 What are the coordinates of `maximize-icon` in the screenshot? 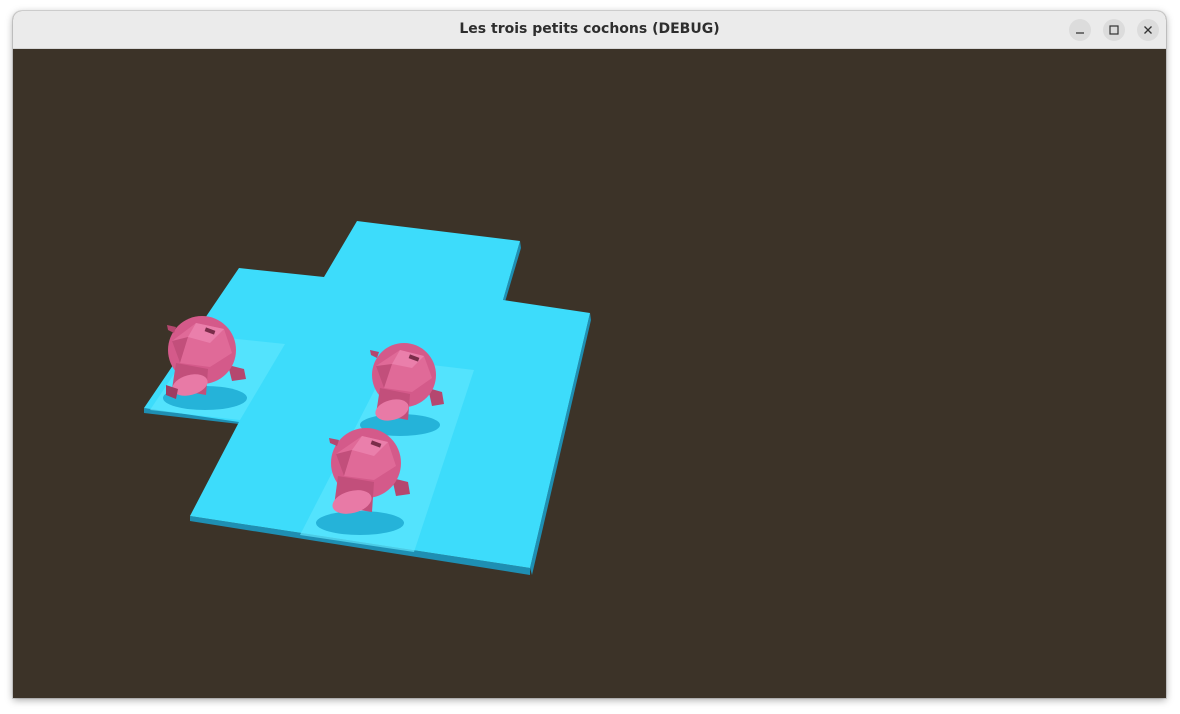 It's located at (1114, 30).